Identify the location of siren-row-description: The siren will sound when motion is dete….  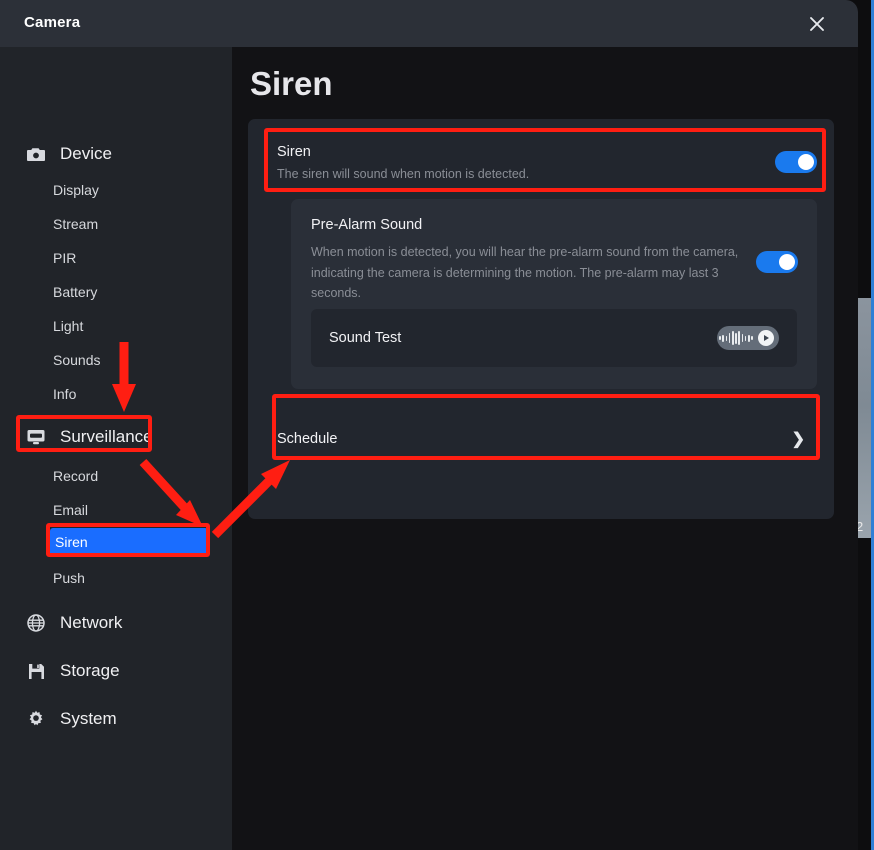
(403, 173).